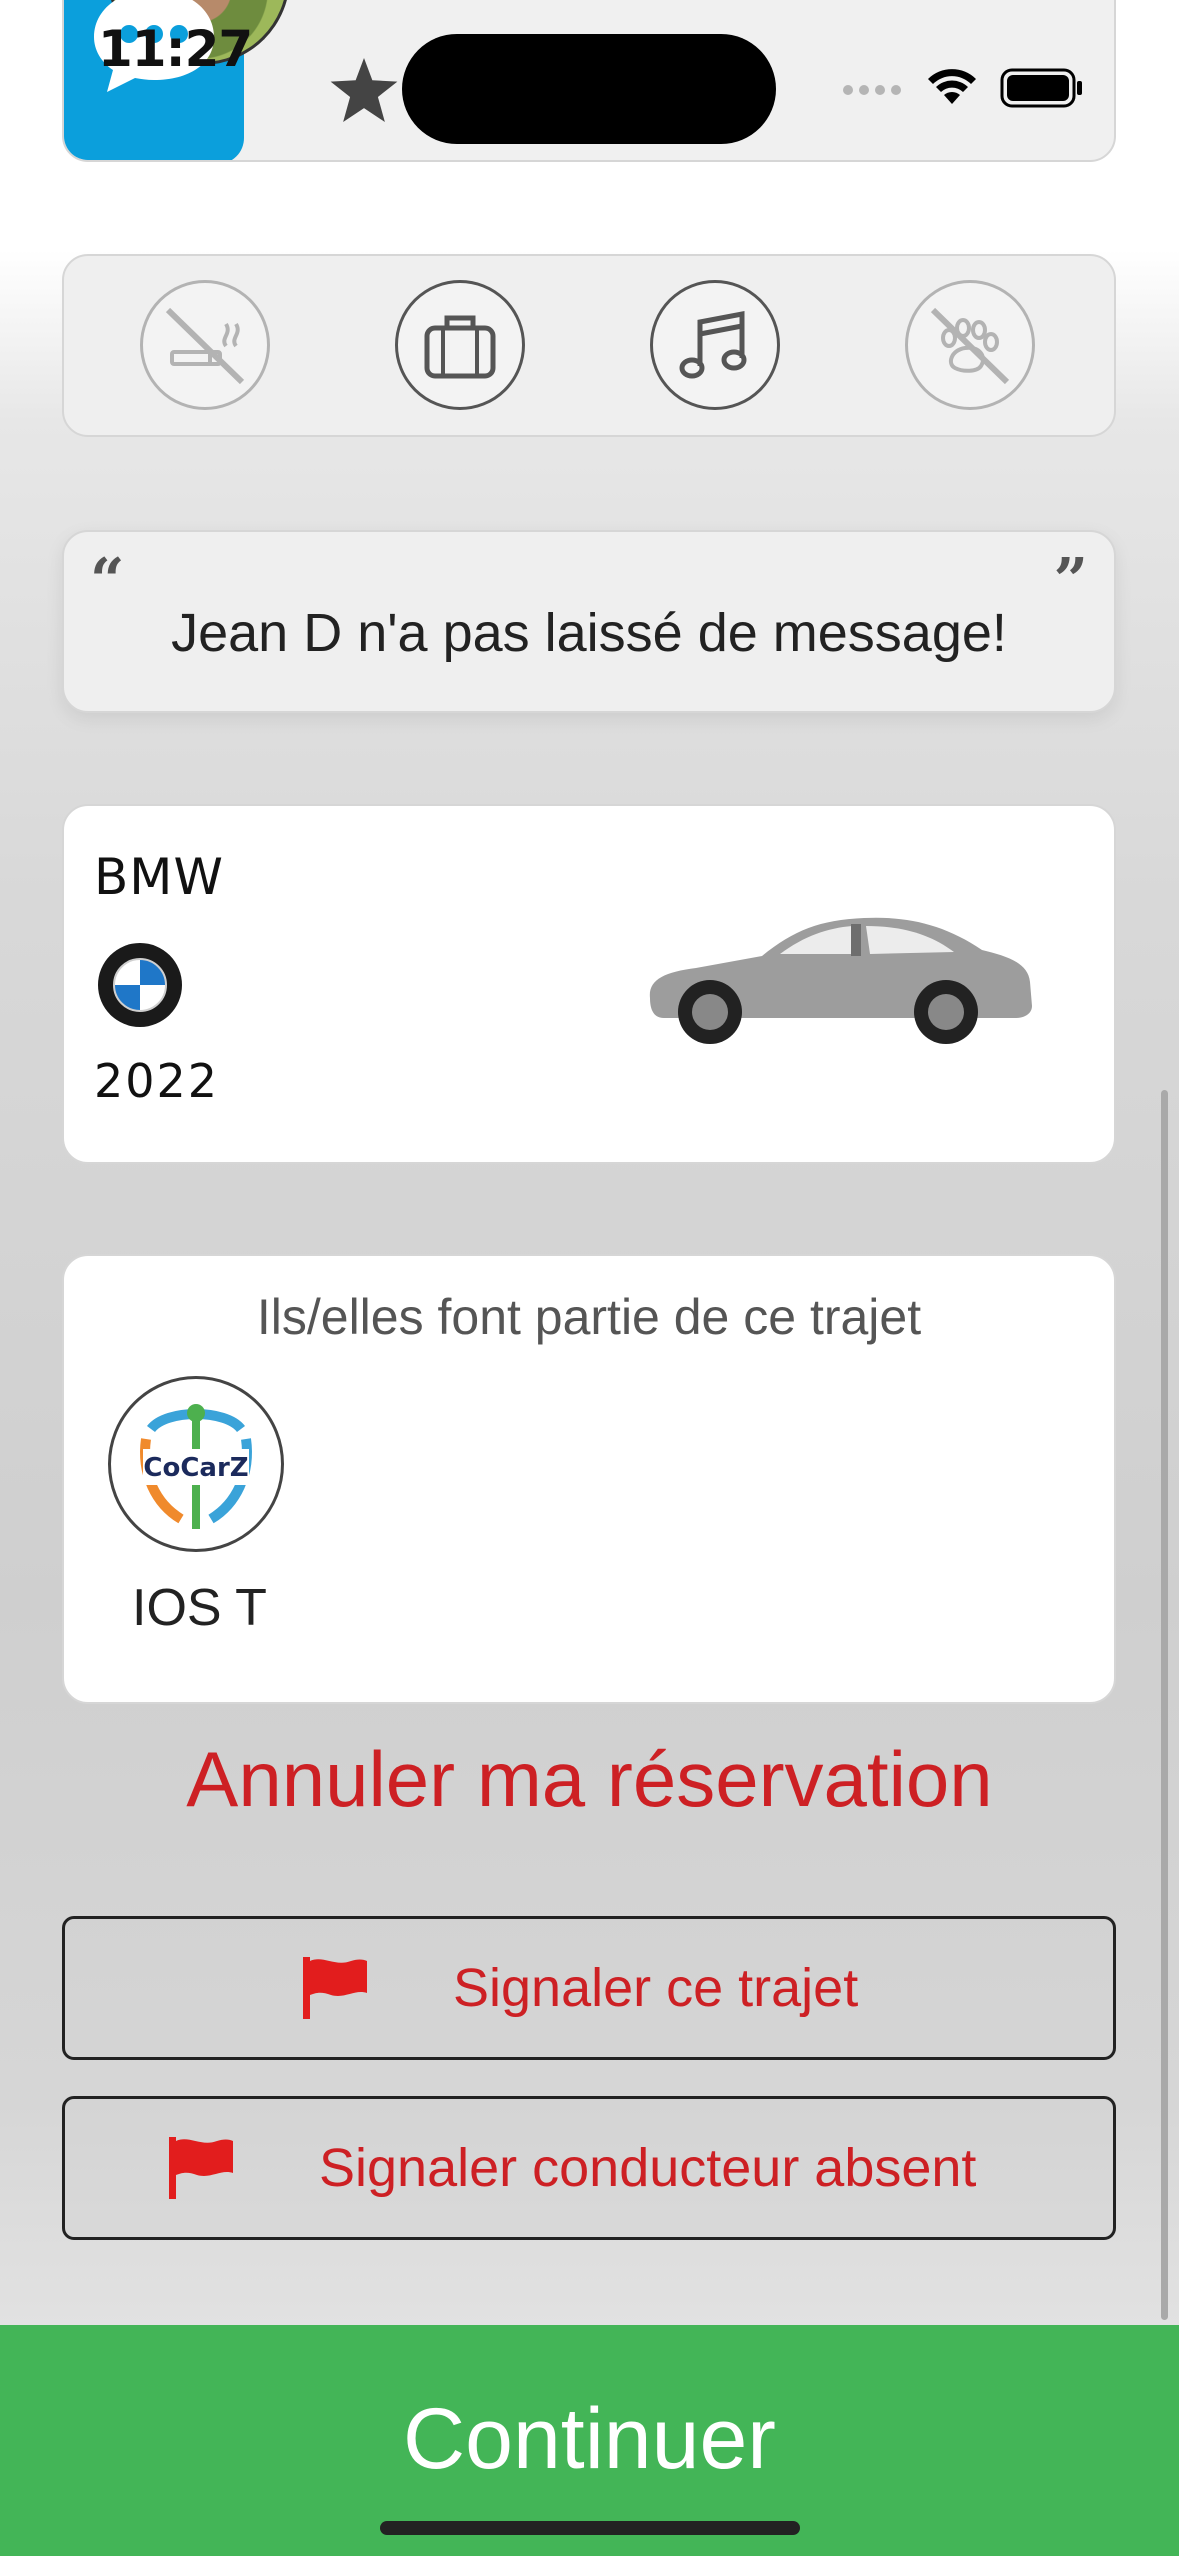 The width and height of the screenshot is (1179, 2556). Describe the element at coordinates (589, 633) in the screenshot. I see `driver-message-text: Jean D n'a pas laissé de message!` at that location.